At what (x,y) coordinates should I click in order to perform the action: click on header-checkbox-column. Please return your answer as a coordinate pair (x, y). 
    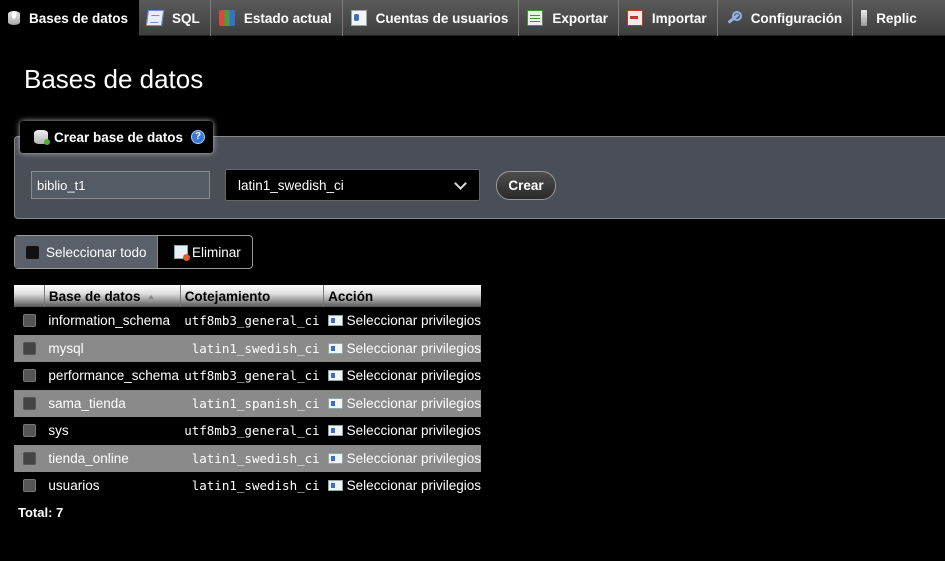
    Looking at the image, I should click on (29, 296).